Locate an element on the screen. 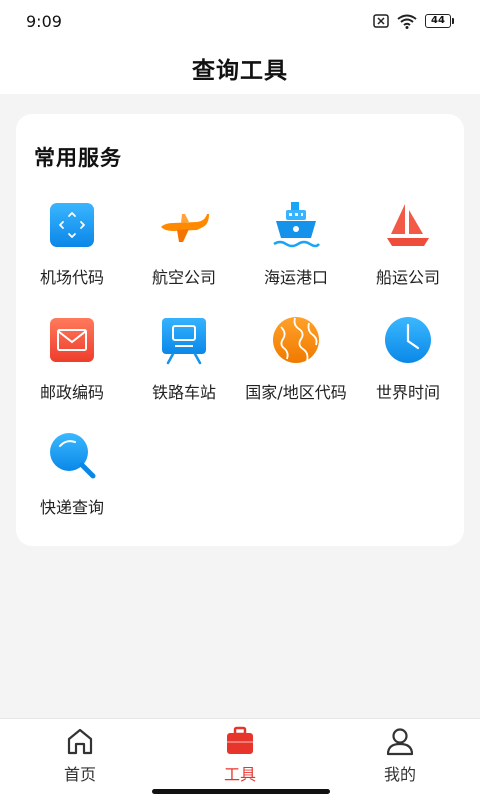 This screenshot has width=480, height=800. nav-mine: 我的 is located at coordinates (400, 759).